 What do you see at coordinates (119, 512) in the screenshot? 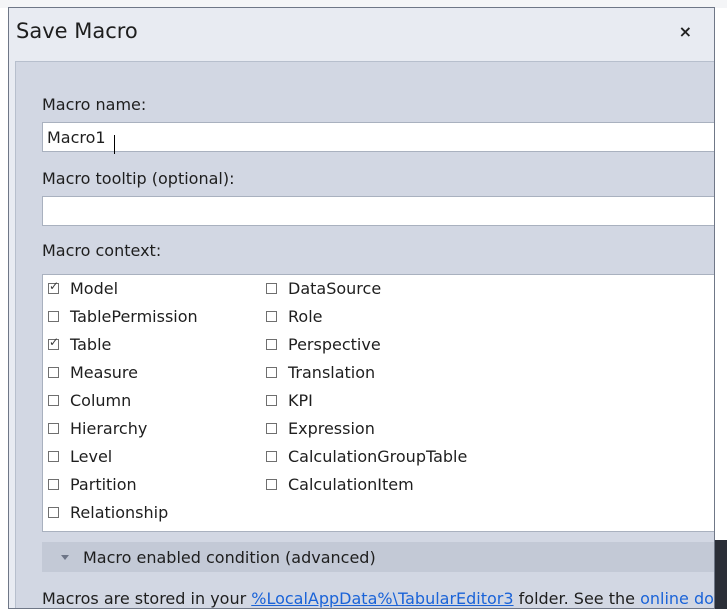
I see `context-item-label: Relationship` at bounding box center [119, 512].